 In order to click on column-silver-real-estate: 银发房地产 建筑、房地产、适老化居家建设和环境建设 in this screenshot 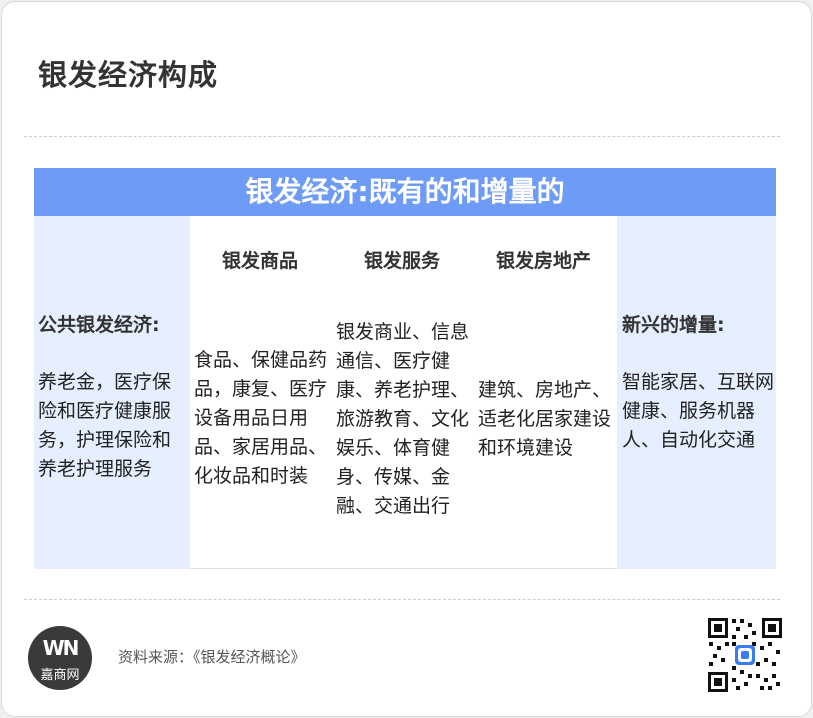, I will do `click(545, 392)`.